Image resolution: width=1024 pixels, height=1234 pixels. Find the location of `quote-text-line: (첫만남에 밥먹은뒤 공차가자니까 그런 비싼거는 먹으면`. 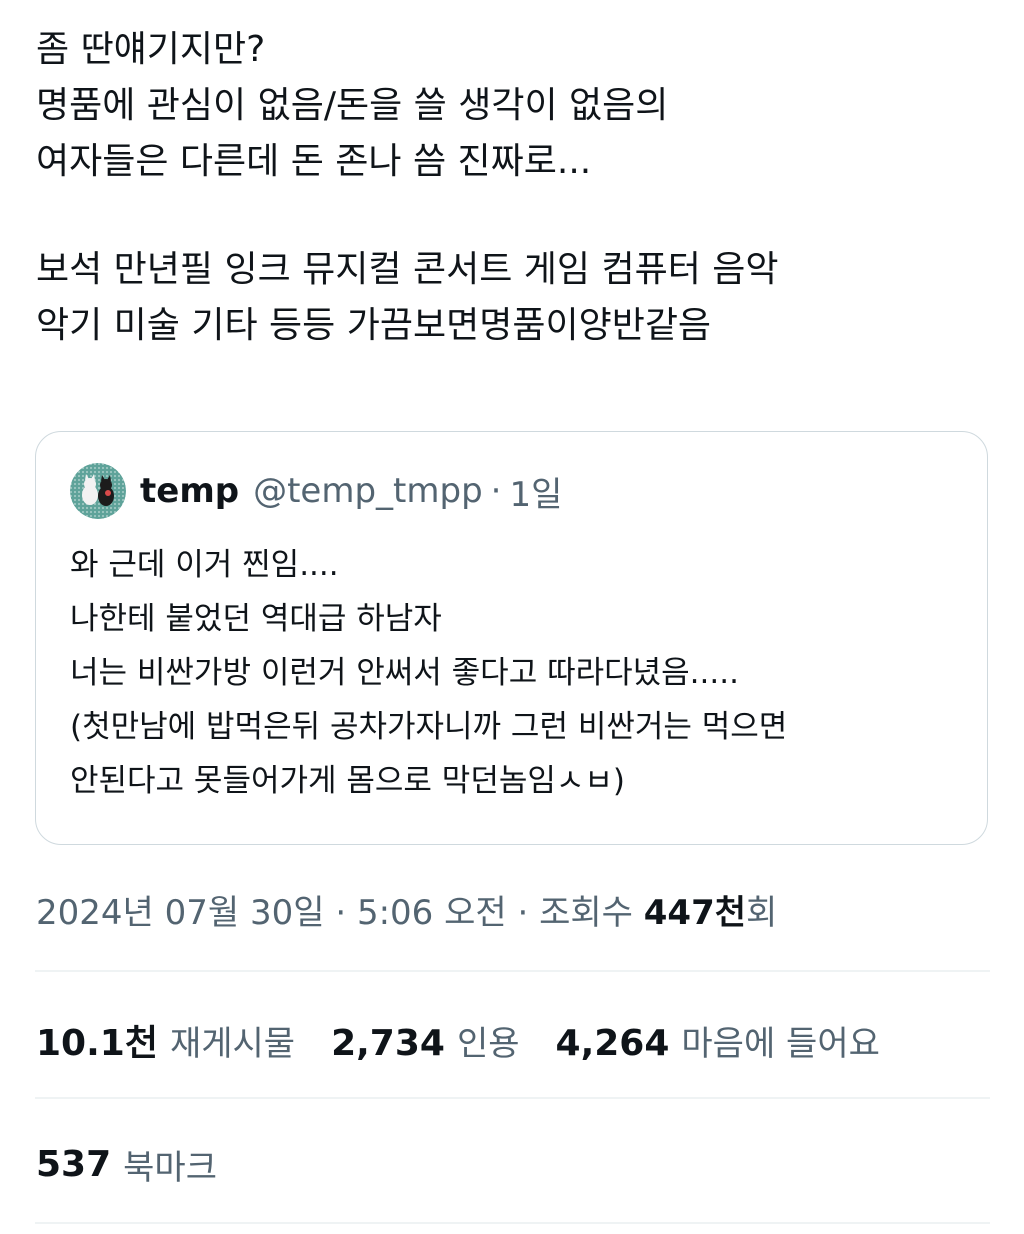

quote-text-line: (첫만남에 밥먹은뒤 공차가자니까 그런 비싼거는 먹으면 is located at coordinates (429, 727).